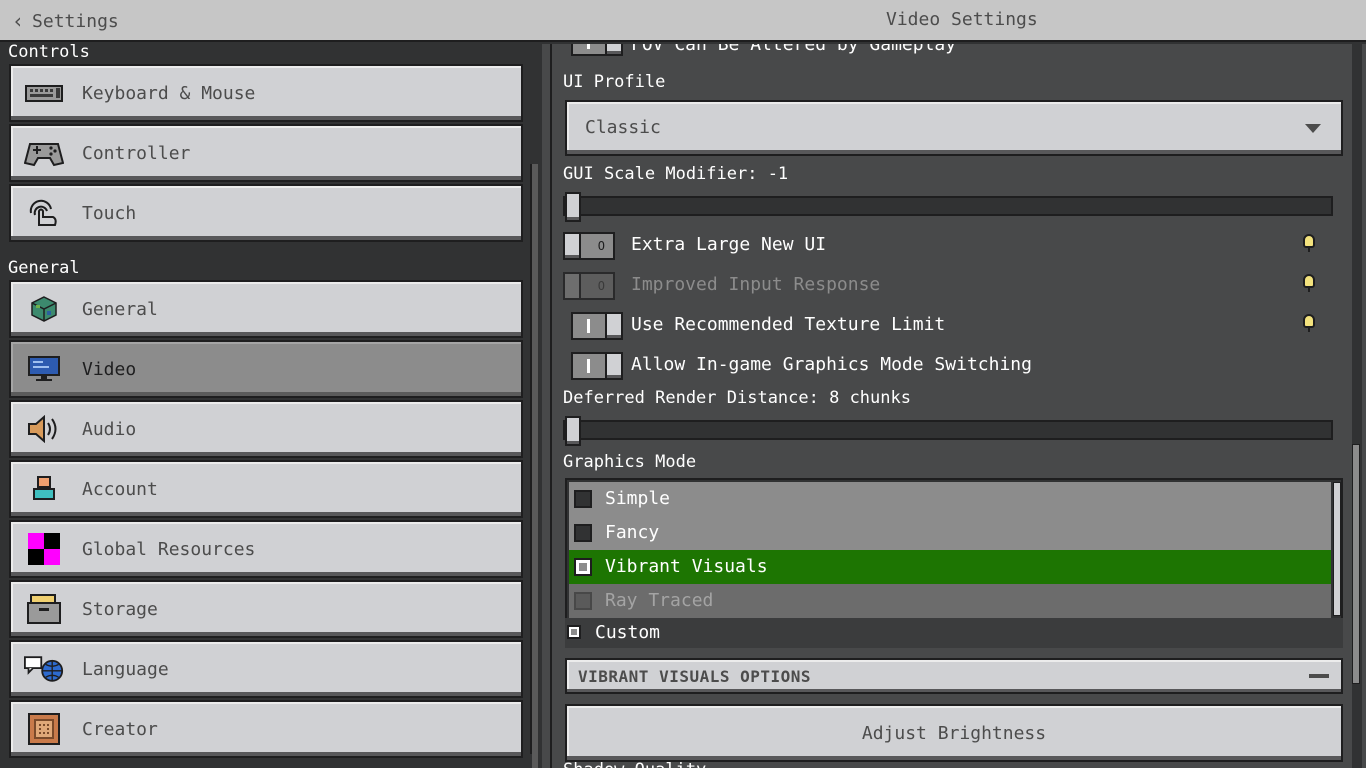 Image resolution: width=1366 pixels, height=768 pixels. What do you see at coordinates (756, 284) in the screenshot?
I see `toggle-label: Improved Input Response` at bounding box center [756, 284].